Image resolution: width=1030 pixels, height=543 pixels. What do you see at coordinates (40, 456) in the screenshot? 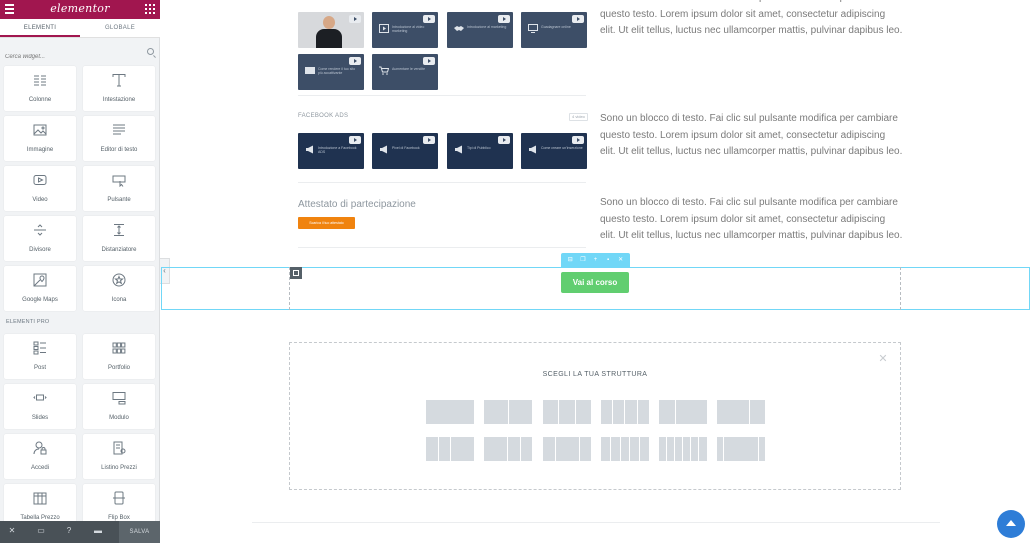
I see `widget-accedi: Accedi` at bounding box center [40, 456].